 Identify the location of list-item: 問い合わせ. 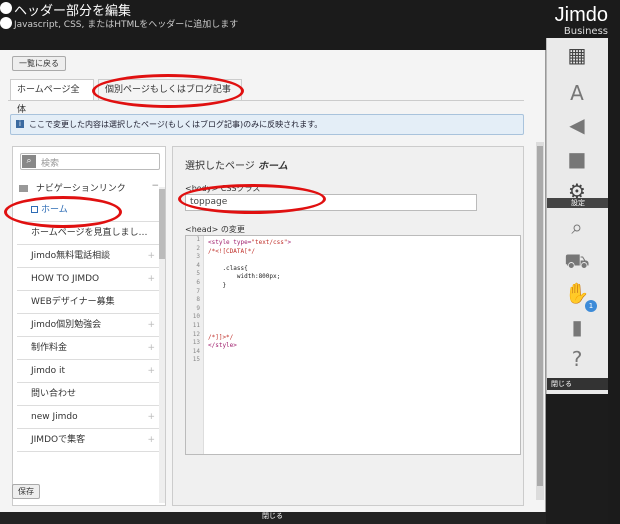
(90, 394).